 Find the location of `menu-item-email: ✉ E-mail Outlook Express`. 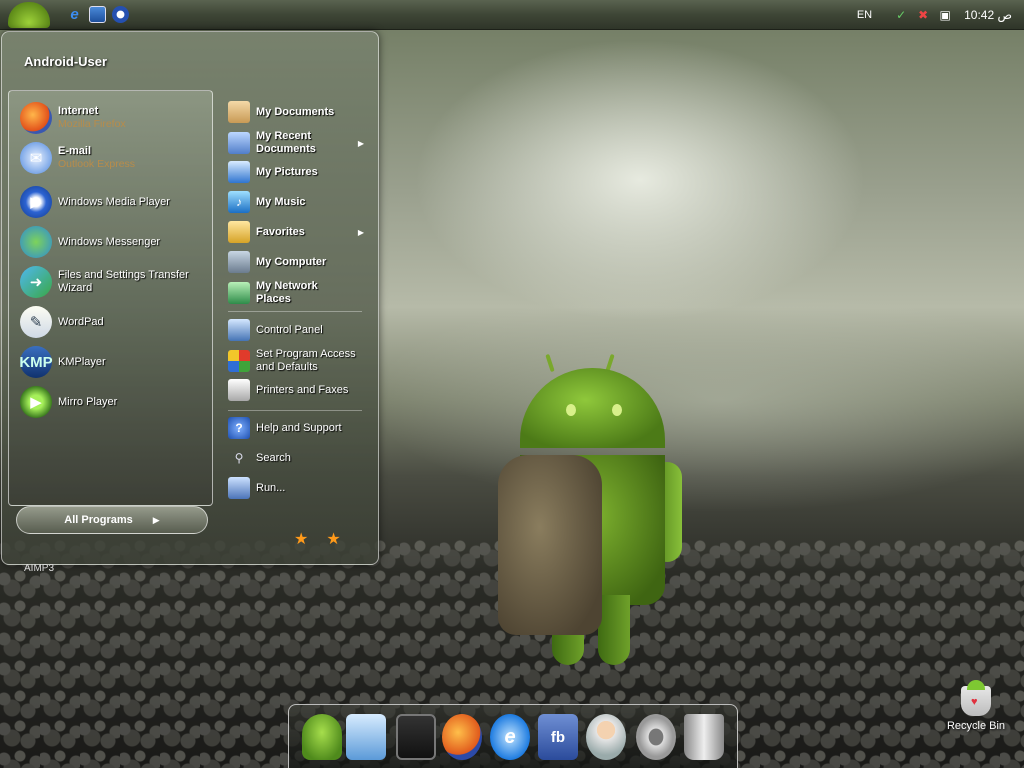

menu-item-email: ✉ E-mail Outlook Express is located at coordinates (112, 158).